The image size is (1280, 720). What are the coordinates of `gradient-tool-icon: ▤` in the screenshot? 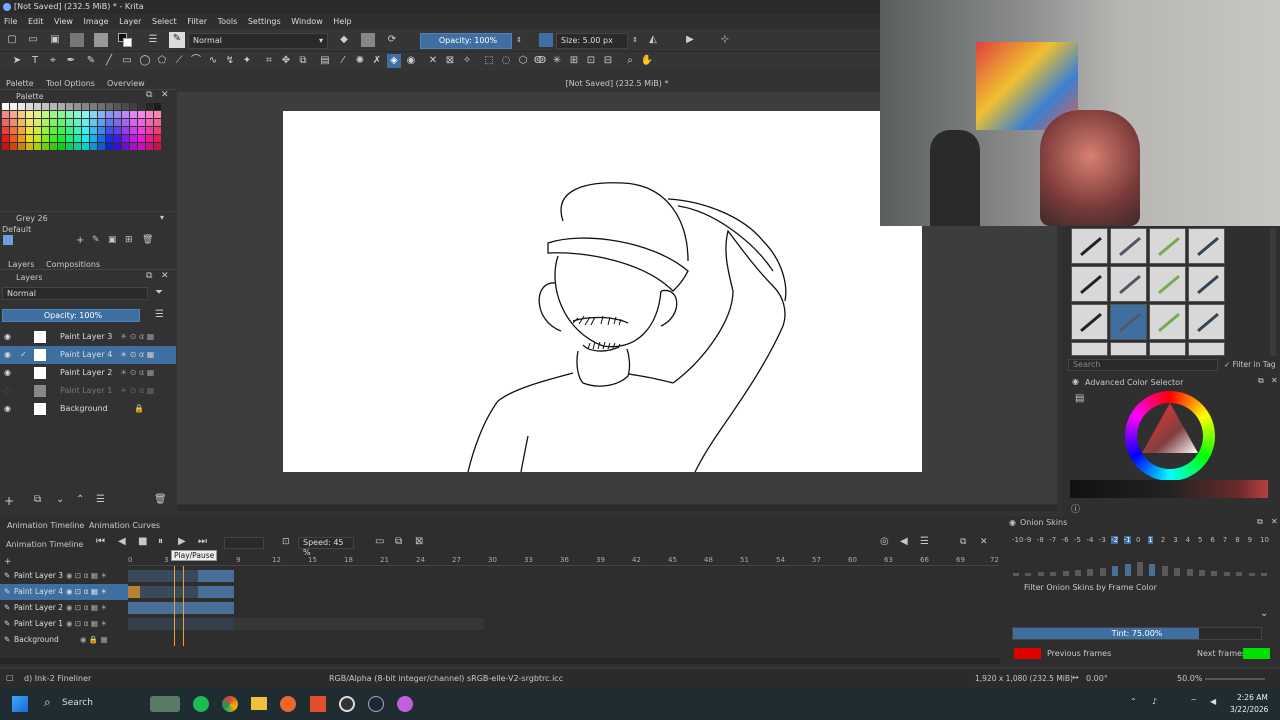 It's located at (325, 61).